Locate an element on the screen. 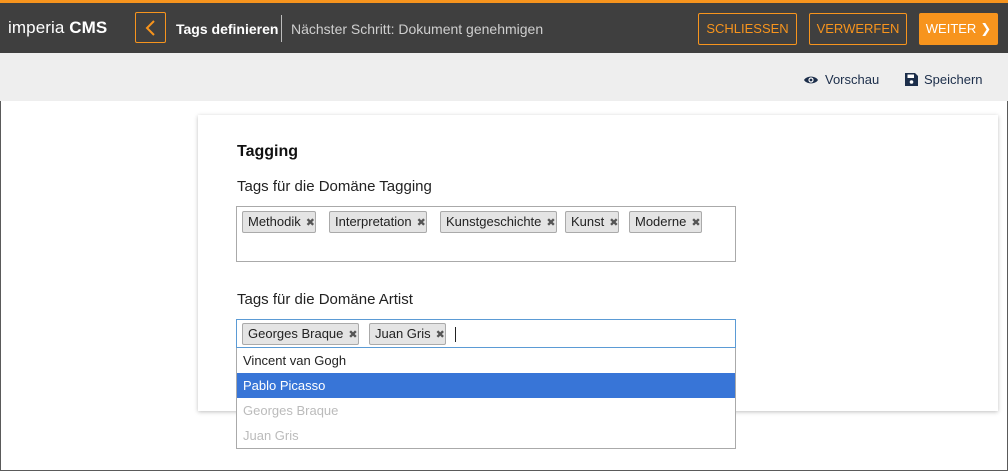 This screenshot has width=1008, height=471. tag-chip: Moderne ✖ is located at coordinates (665, 222).